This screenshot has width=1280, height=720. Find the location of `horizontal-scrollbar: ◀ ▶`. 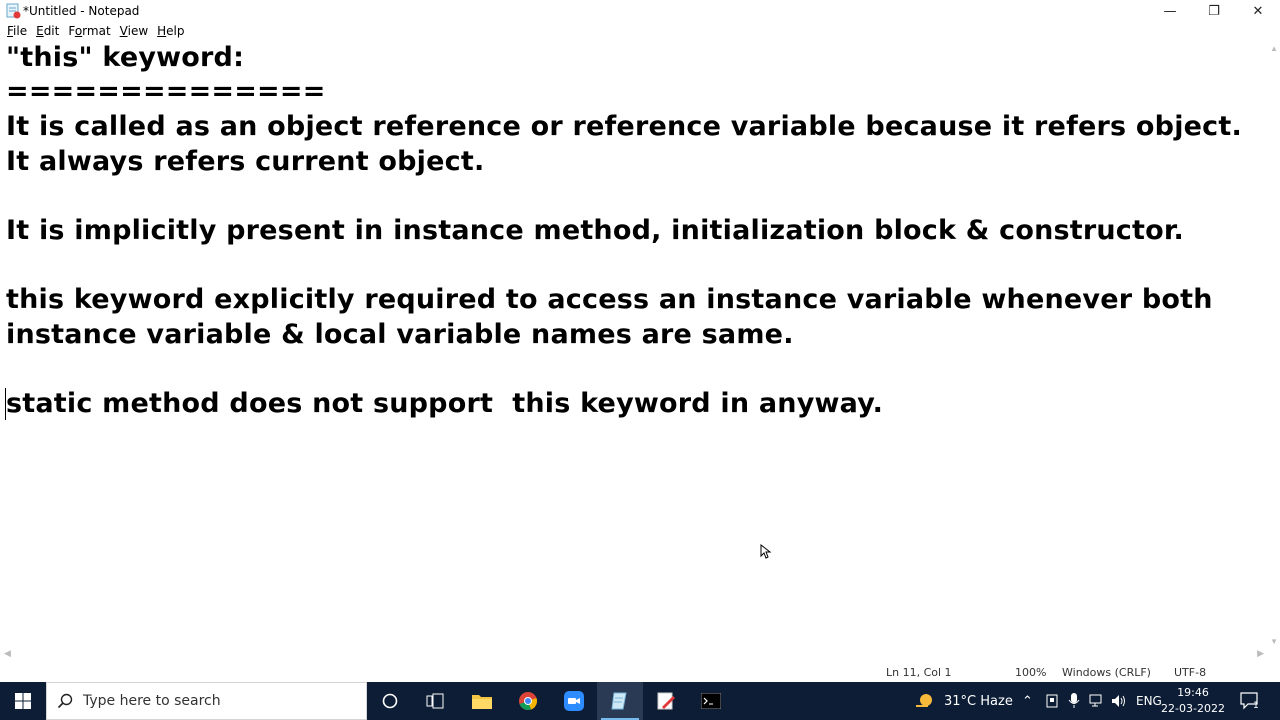

horizontal-scrollbar: ◀ ▶ is located at coordinates (634, 654).